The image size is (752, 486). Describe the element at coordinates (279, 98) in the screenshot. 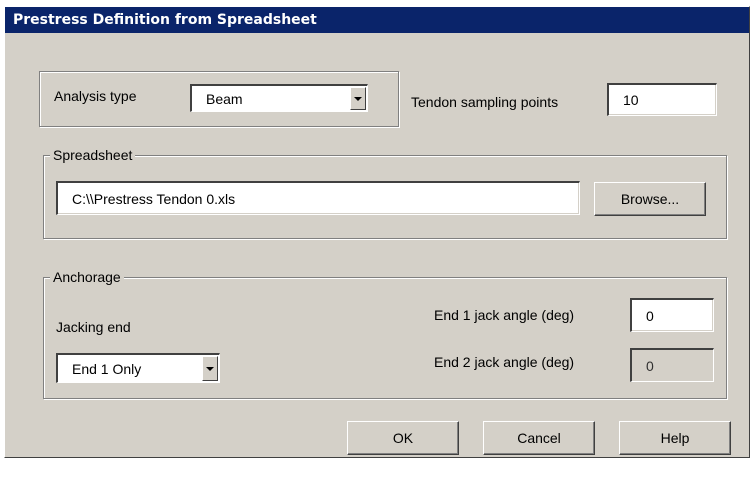

I see `analysis-type-select: Beam` at that location.